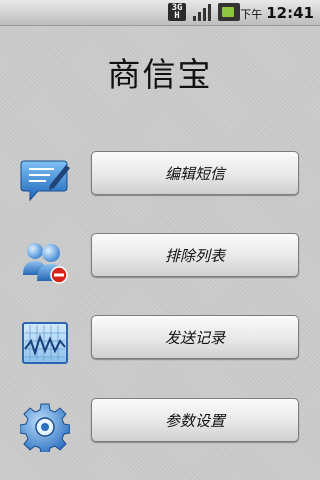  I want to click on menu-row-send-log: 发送记录, so click(160, 345).